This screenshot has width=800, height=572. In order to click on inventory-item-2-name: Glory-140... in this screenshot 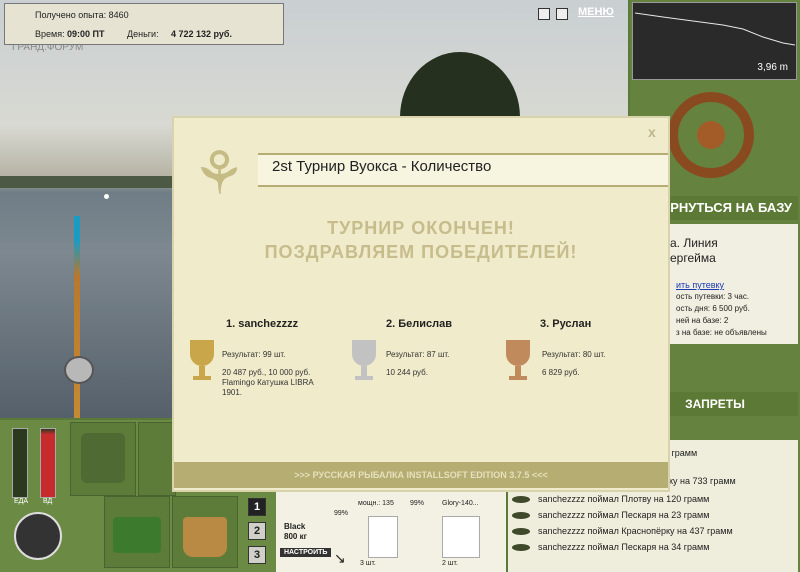, I will do `click(460, 503)`.